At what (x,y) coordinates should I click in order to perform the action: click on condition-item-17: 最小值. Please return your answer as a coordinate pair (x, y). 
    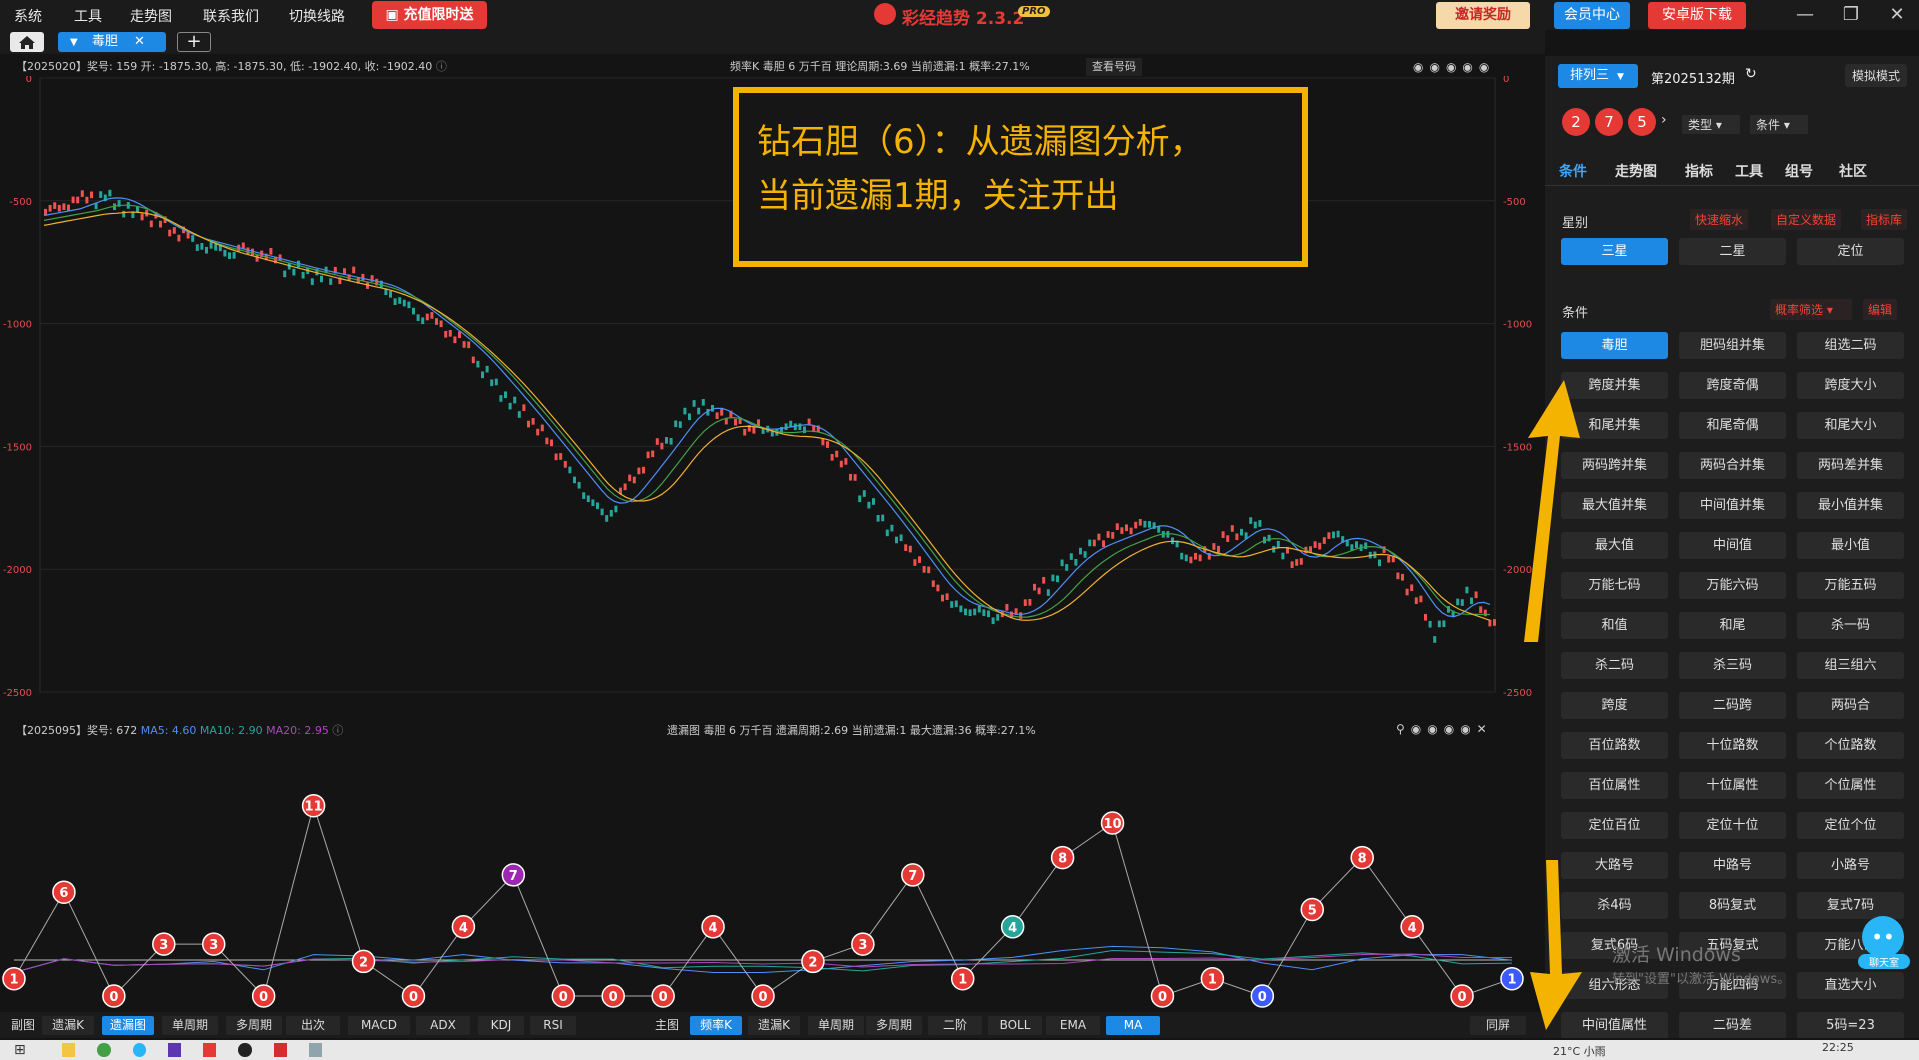
    Looking at the image, I should click on (1850, 545).